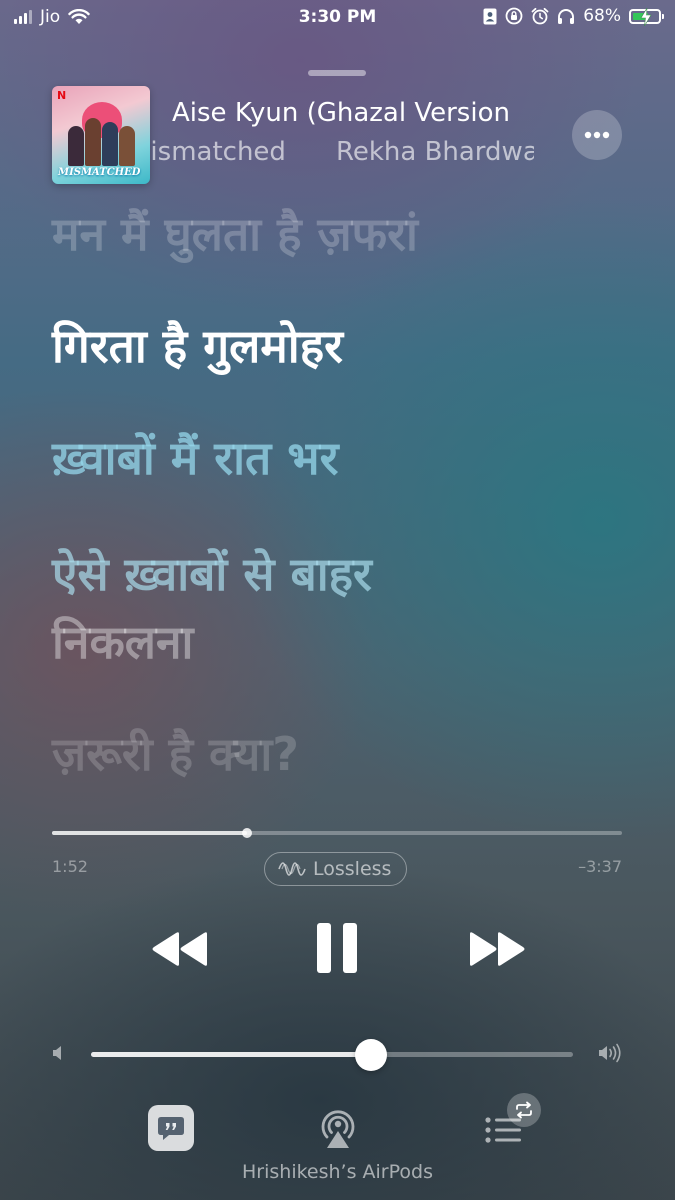 The height and width of the screenshot is (1200, 675). What do you see at coordinates (338, 1127) in the screenshot?
I see `airplay-audio-icon` at bounding box center [338, 1127].